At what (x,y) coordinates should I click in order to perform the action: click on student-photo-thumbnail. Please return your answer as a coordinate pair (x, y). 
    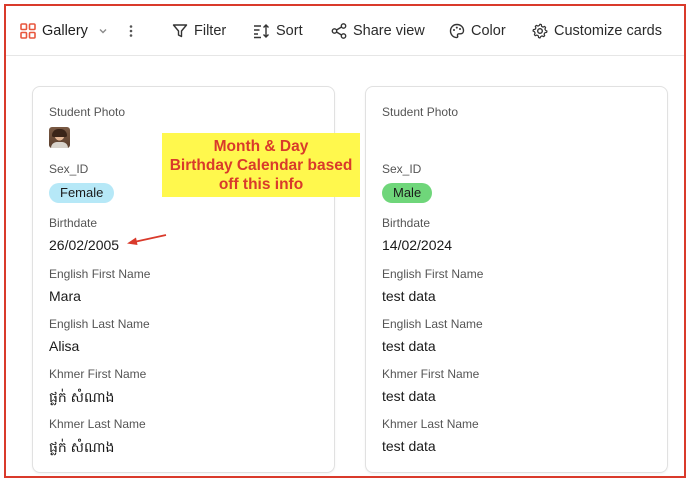
    Looking at the image, I should click on (59, 137).